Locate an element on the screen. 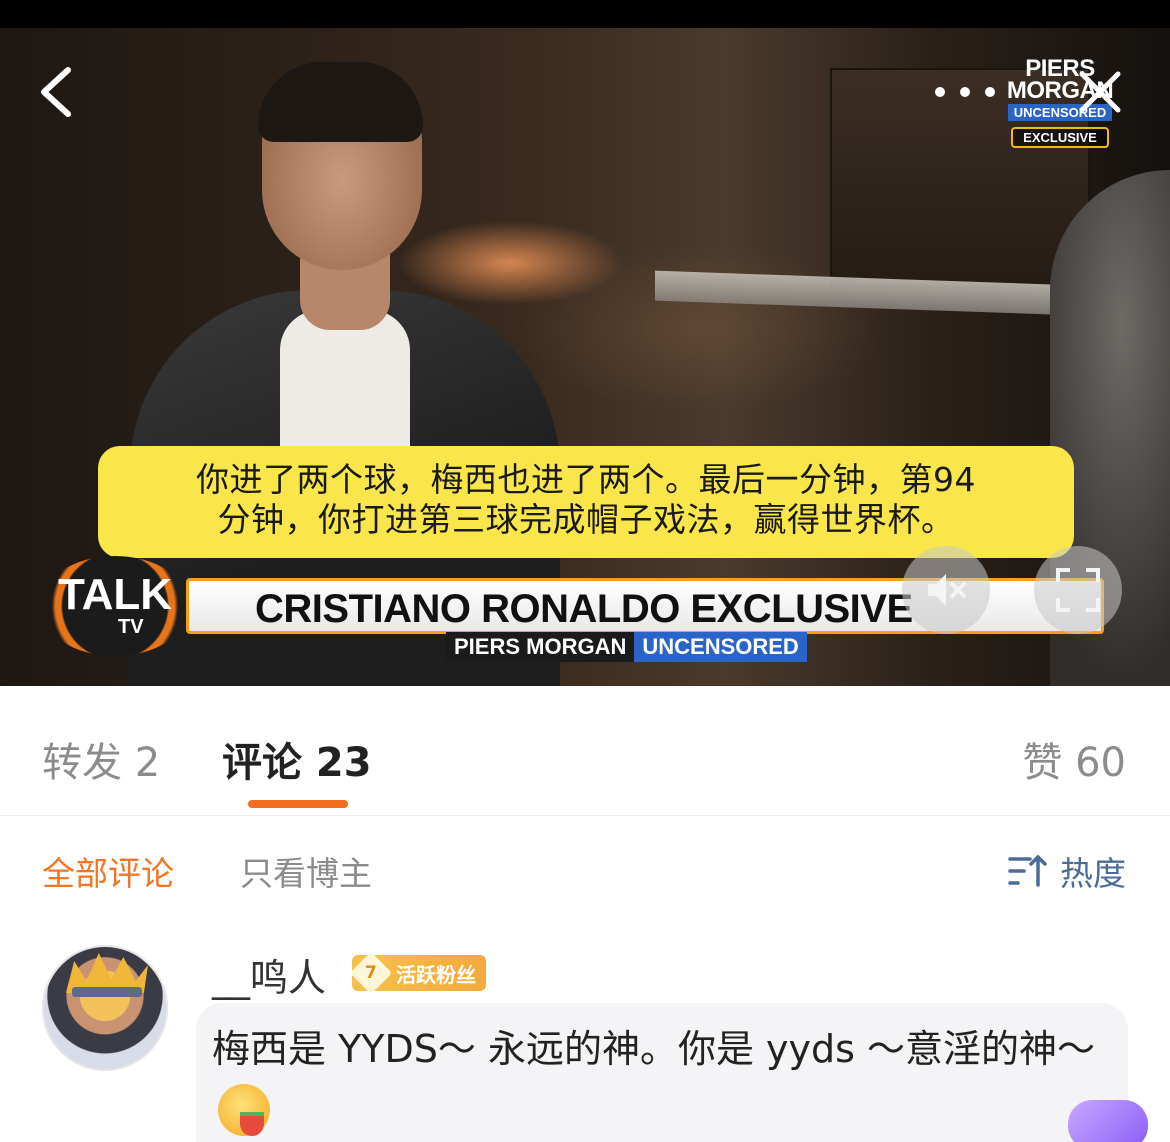  mute-icon is located at coordinates (947, 590).